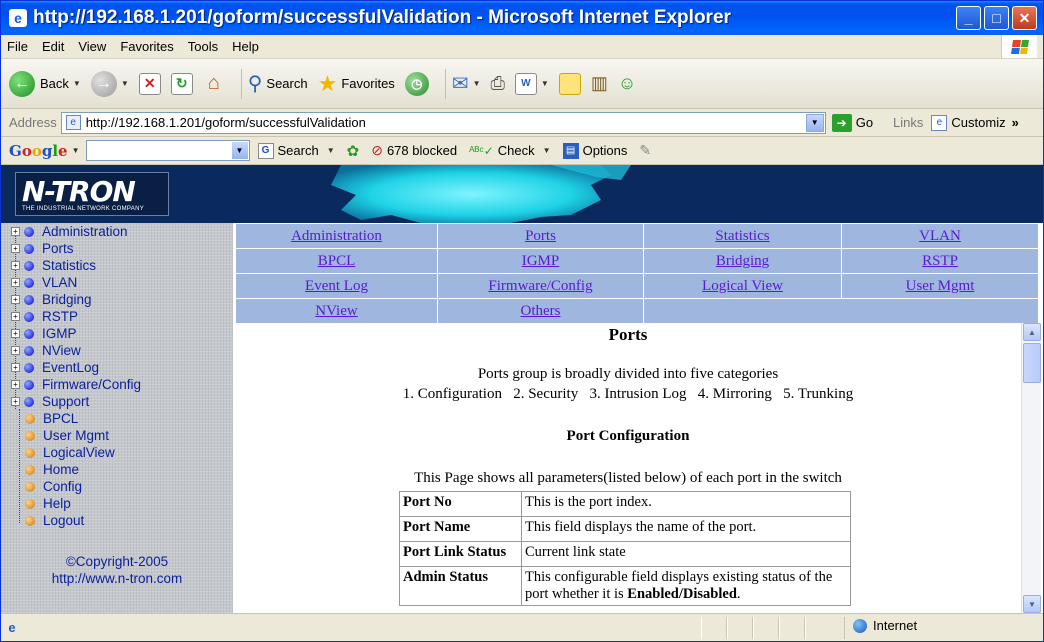 This screenshot has height=642, width=1044. I want to click on google-search-dropdown: ▼, so click(331, 150).